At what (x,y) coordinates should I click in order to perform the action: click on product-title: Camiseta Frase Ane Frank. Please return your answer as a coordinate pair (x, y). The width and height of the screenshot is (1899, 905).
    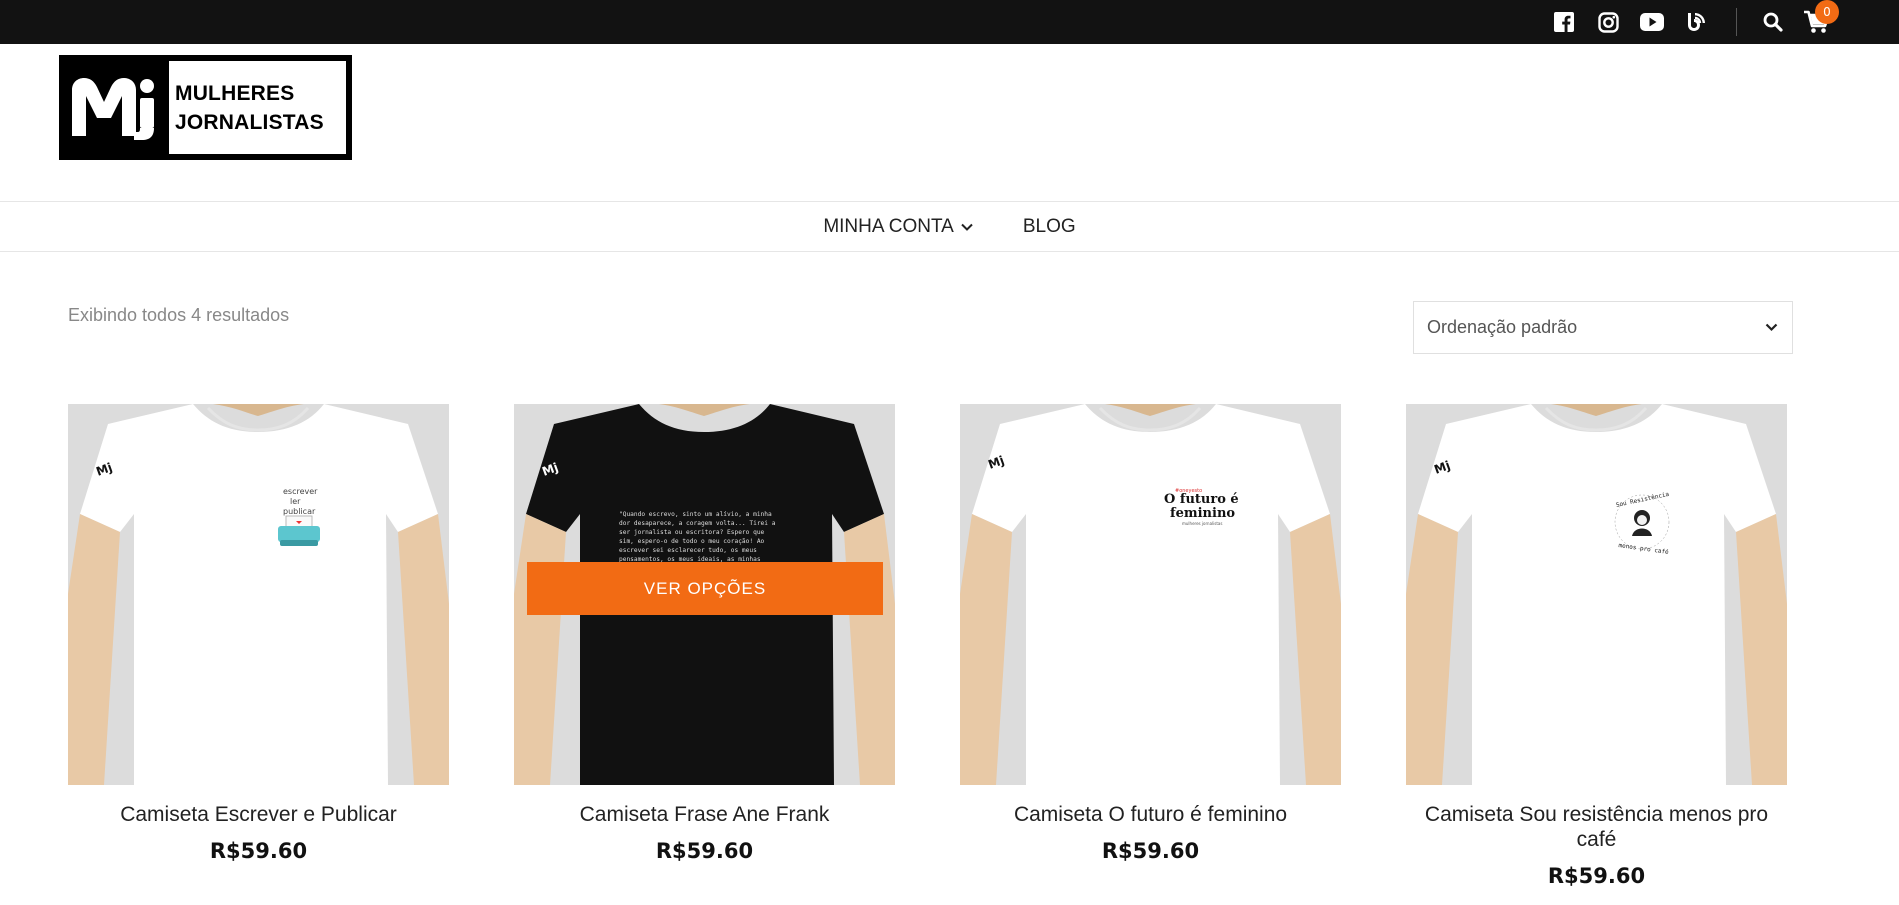
    Looking at the image, I should click on (704, 814).